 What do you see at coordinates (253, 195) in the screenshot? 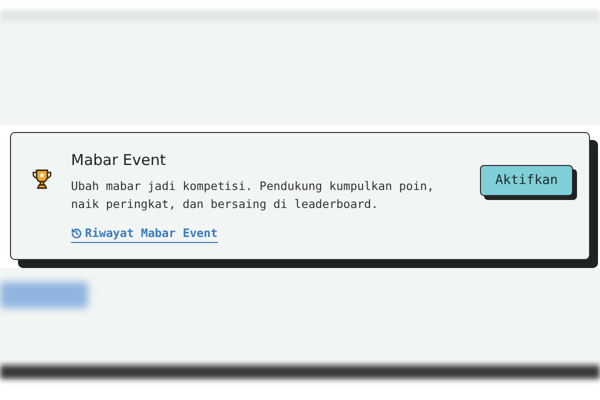
I see `card-description: Ubah mabar jadi kompetisi. Pendukung kumpulkan poin, naik peringkat, dan bersaing di leaderboard.` at bounding box center [253, 195].